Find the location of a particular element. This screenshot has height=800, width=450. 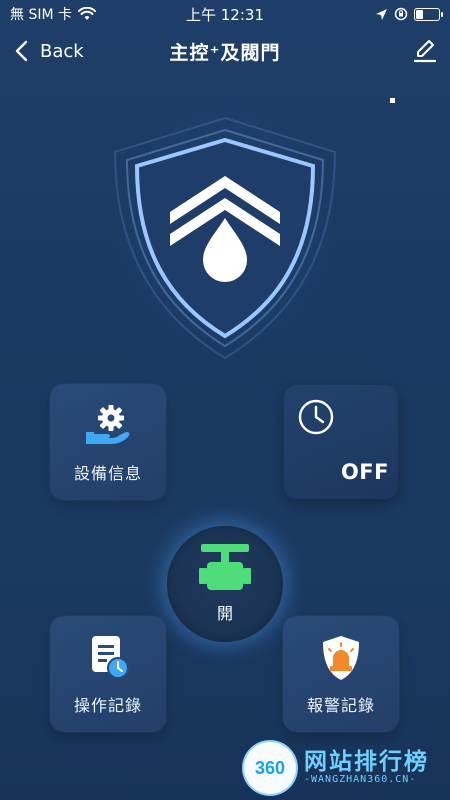

alarm-log-button: 報警記錄 is located at coordinates (341, 674).